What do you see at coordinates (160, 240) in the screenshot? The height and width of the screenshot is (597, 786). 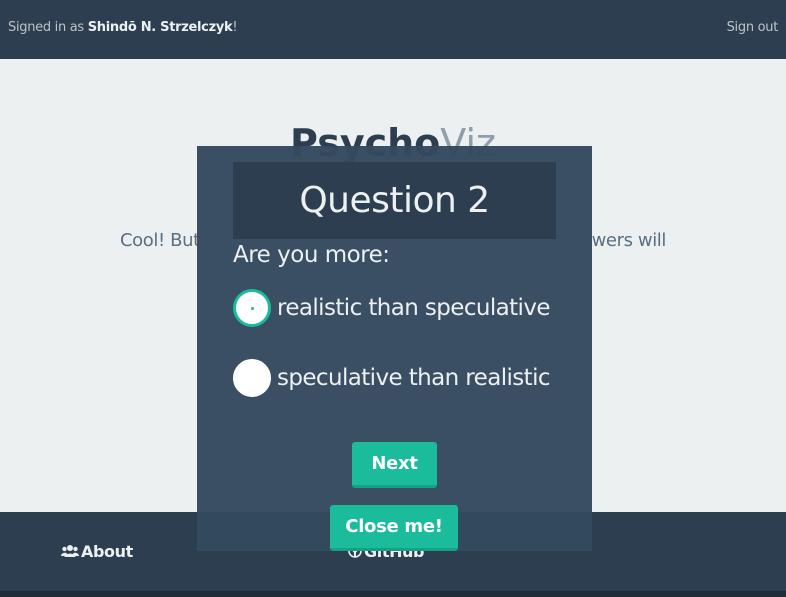 I see `intro-left: Cool! But` at bounding box center [160, 240].